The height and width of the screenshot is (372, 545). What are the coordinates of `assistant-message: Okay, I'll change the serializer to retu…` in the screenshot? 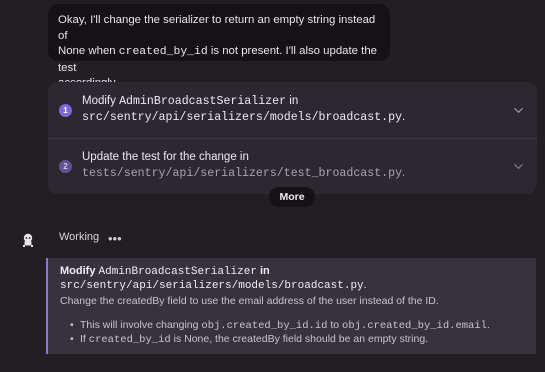 It's located at (219, 46).